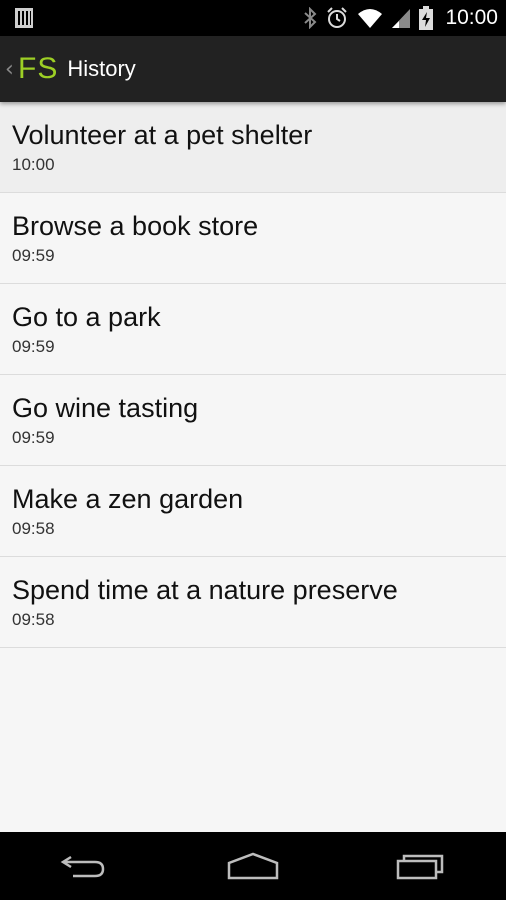  What do you see at coordinates (253, 329) in the screenshot?
I see `list-item: Go to a park 09:59` at bounding box center [253, 329].